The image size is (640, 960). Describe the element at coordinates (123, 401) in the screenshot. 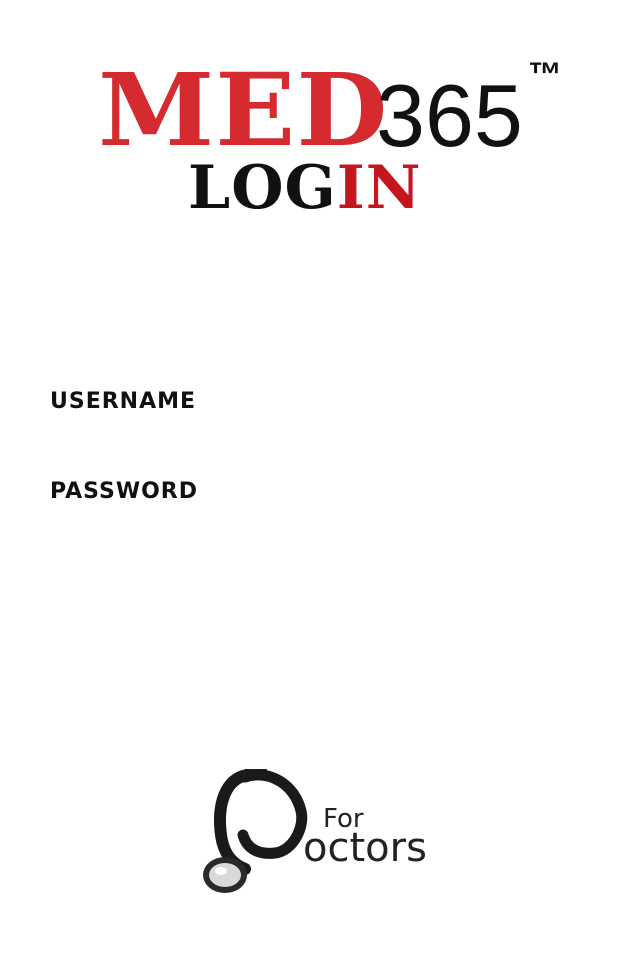

I see `username-label: USERNAME` at that location.